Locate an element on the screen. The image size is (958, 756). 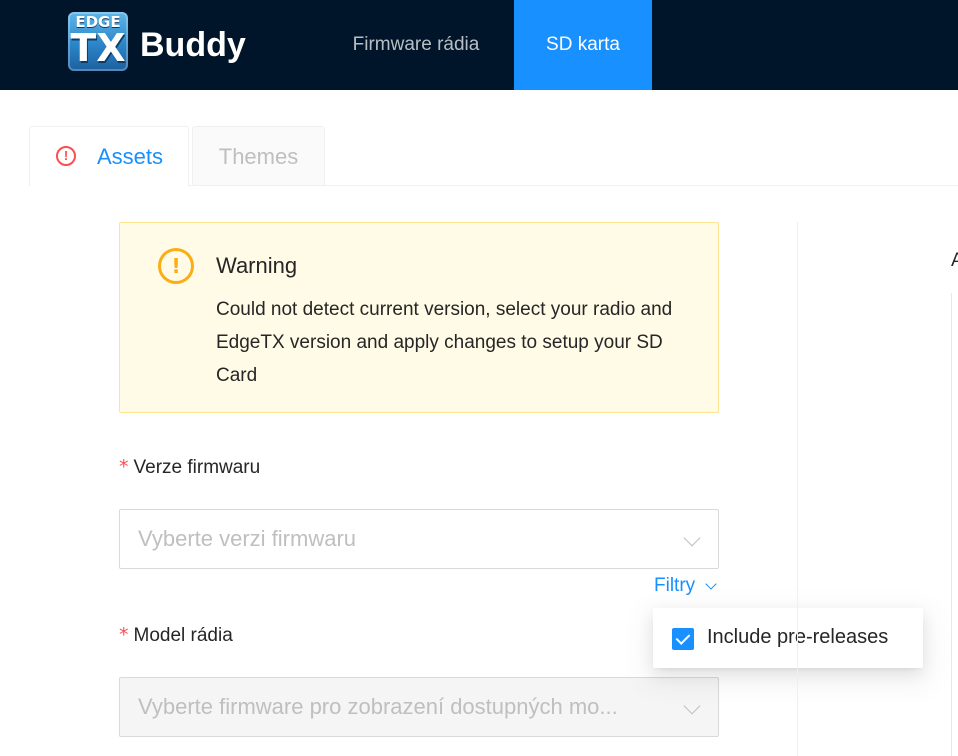
firmware-version-select: Vyberte verzi firmwaru is located at coordinates (419, 539).